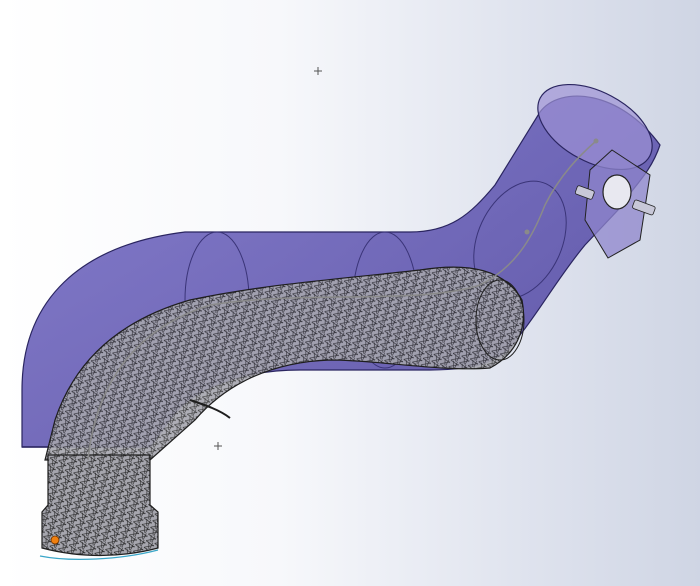 This screenshot has height=586, width=700. Describe the element at coordinates (596, 141) in the screenshot. I see `centerline-endpoint` at that location.